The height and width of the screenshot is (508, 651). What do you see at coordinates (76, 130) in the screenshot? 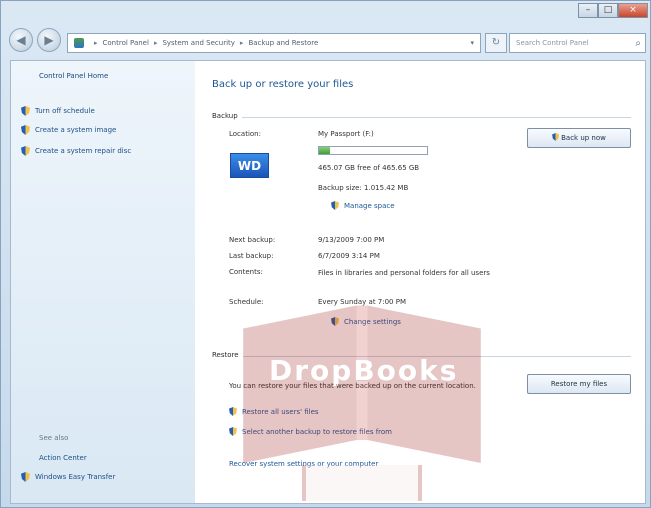
I see `sidebar-item-label: Create a system image` at bounding box center [76, 130].